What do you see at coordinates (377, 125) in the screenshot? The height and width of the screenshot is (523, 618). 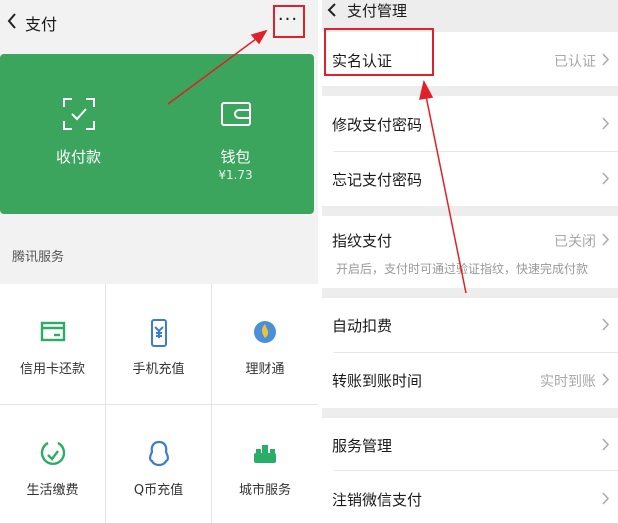 I see `row-label: 修改支付密码` at bounding box center [377, 125].